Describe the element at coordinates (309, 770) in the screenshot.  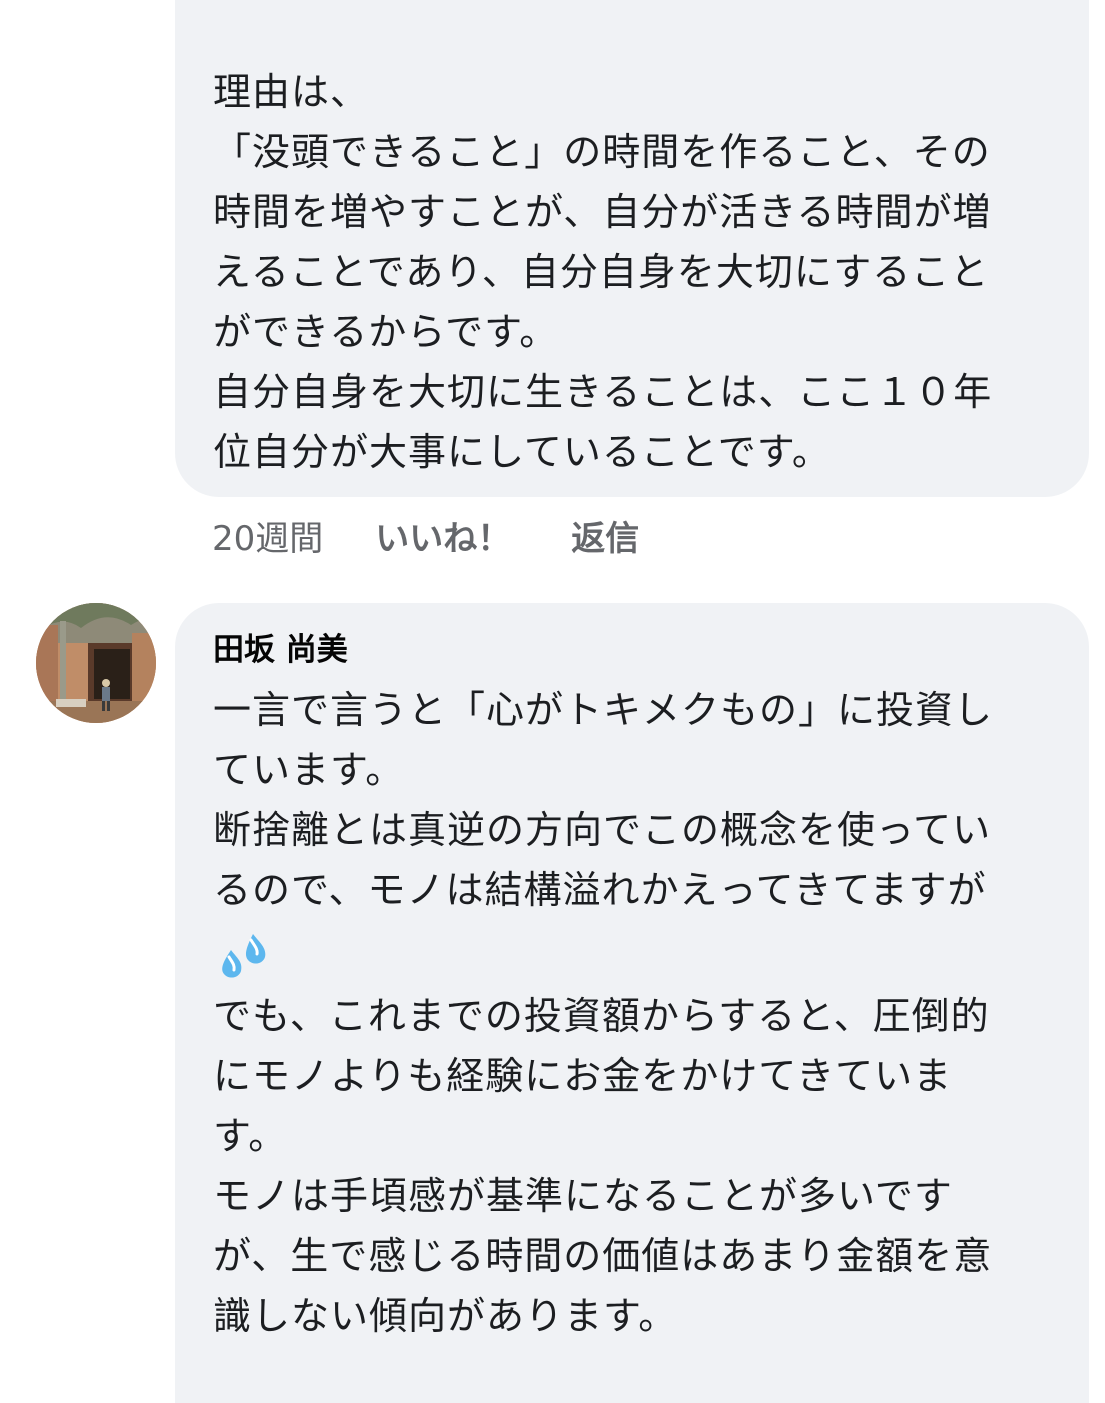
I see `comment-line: ています。` at that location.